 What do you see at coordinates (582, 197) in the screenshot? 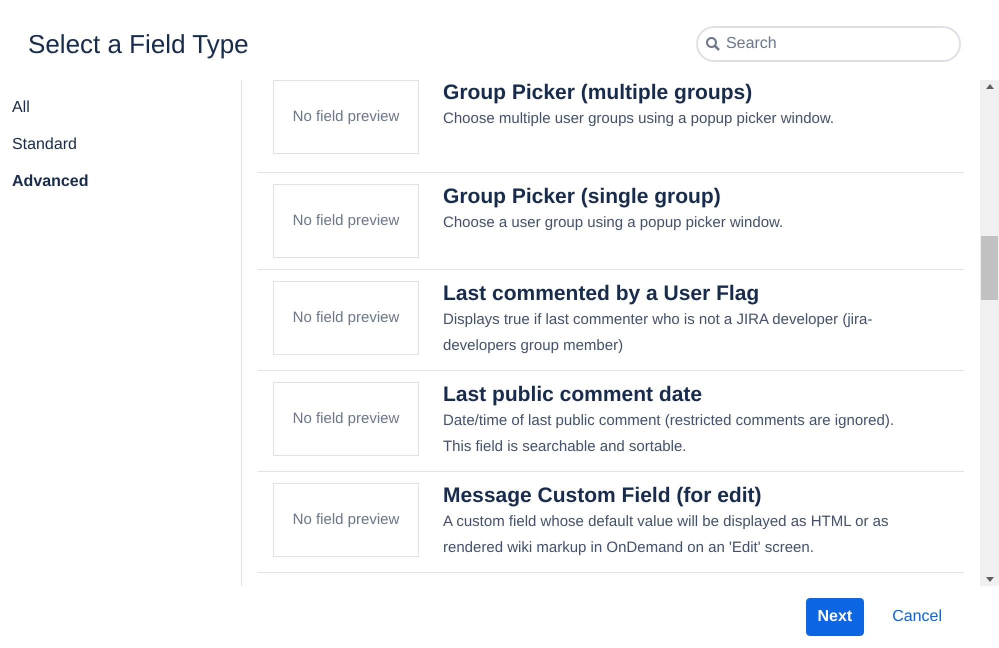
I see `field-name: Group Picker (single group)` at bounding box center [582, 197].